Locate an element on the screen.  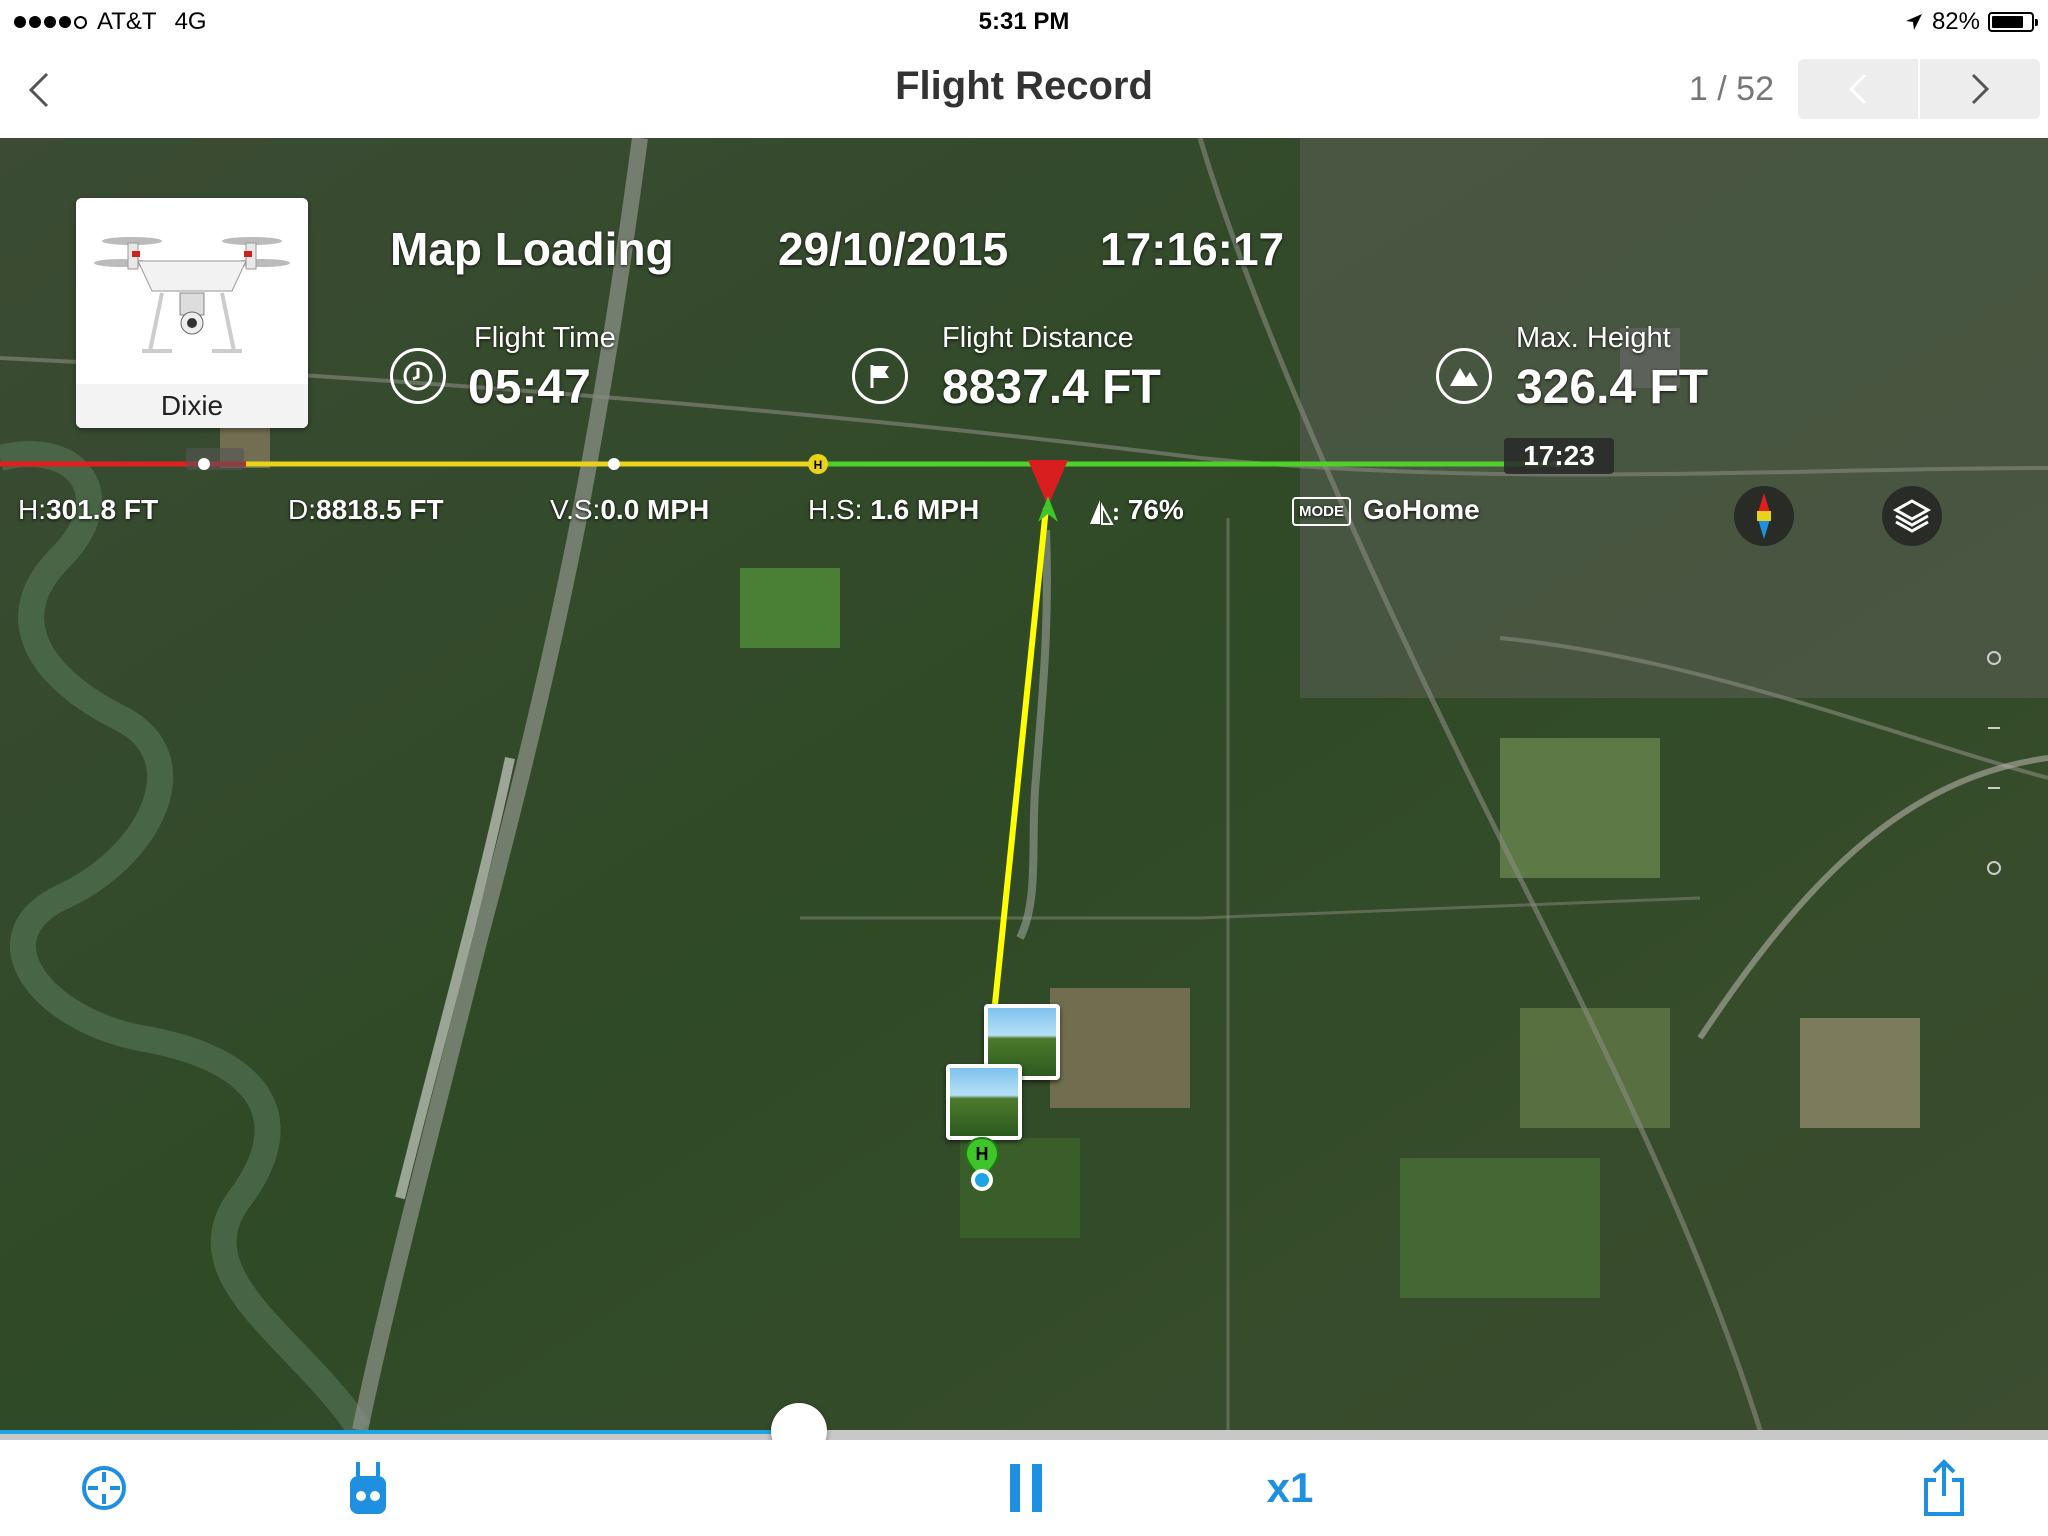
location-label: Map Loading is located at coordinates (532, 249).